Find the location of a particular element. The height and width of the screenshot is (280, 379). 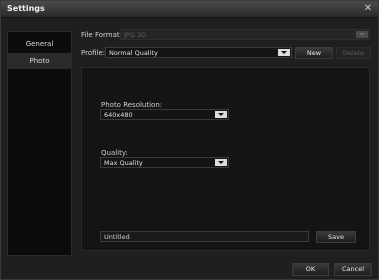

title-bar: Settings ✕ is located at coordinates (189, 9).